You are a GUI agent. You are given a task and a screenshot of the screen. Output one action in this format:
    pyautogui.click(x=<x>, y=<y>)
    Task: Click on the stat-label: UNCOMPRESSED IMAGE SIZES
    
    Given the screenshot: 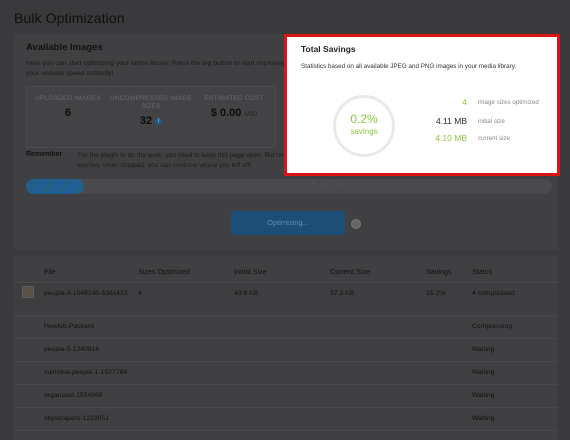 What is the action you would take?
    pyautogui.click(x=151, y=102)
    